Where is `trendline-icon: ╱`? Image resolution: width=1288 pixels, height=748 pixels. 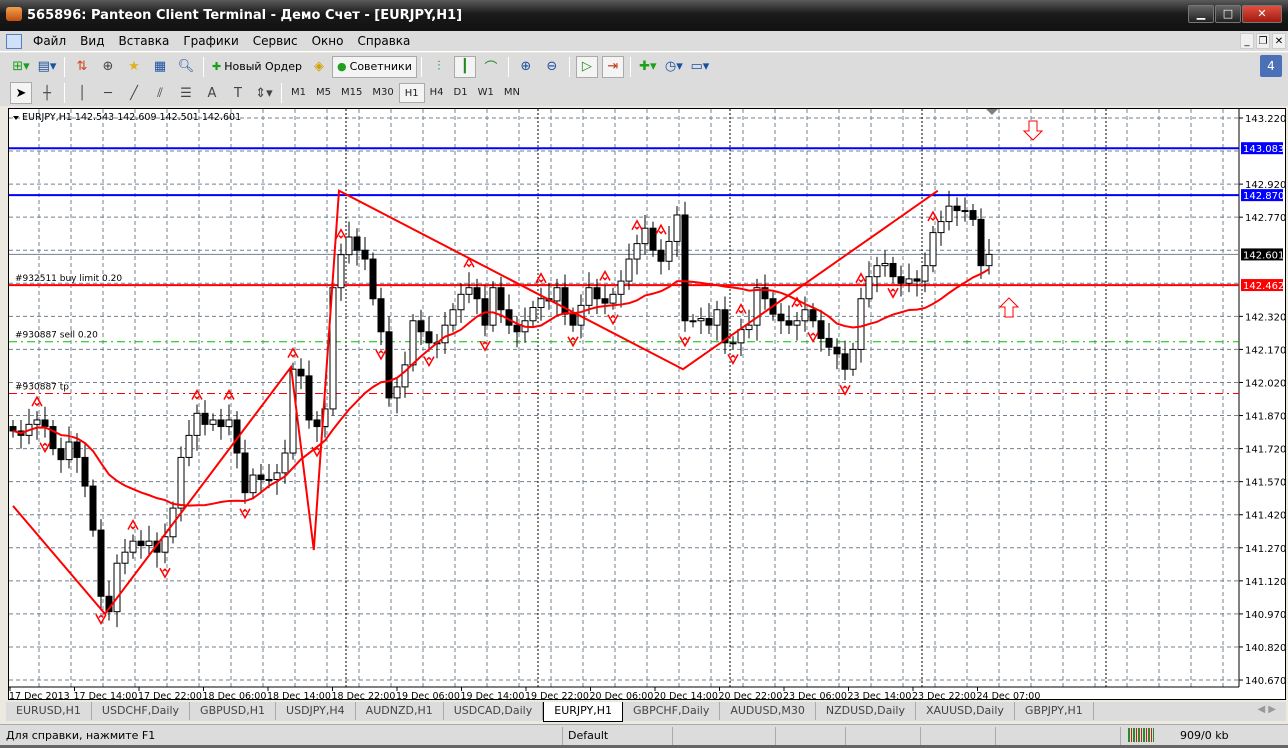
trendline-icon: ╱ is located at coordinates (134, 93).